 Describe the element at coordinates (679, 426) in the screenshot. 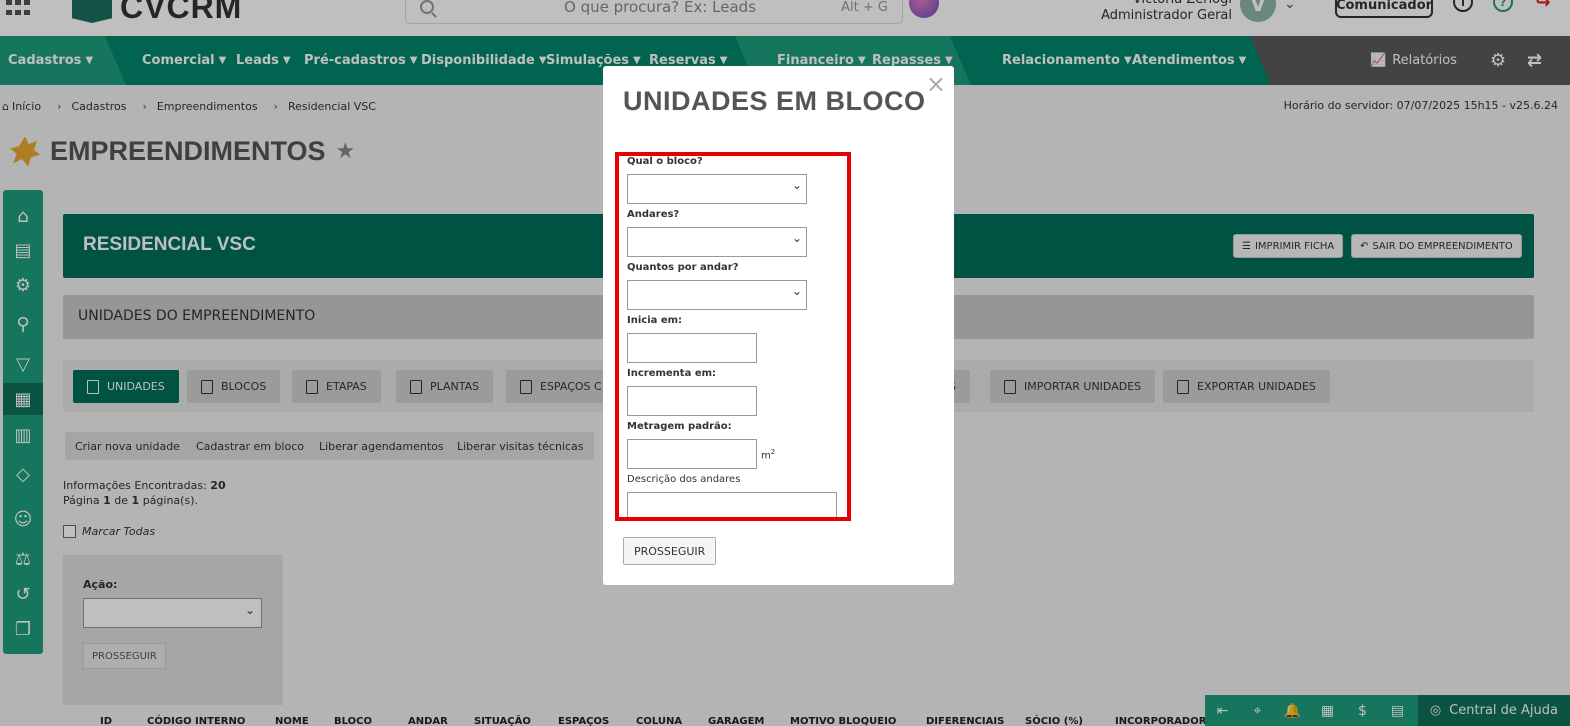

I see `area-label: Metragem padrão:` at that location.